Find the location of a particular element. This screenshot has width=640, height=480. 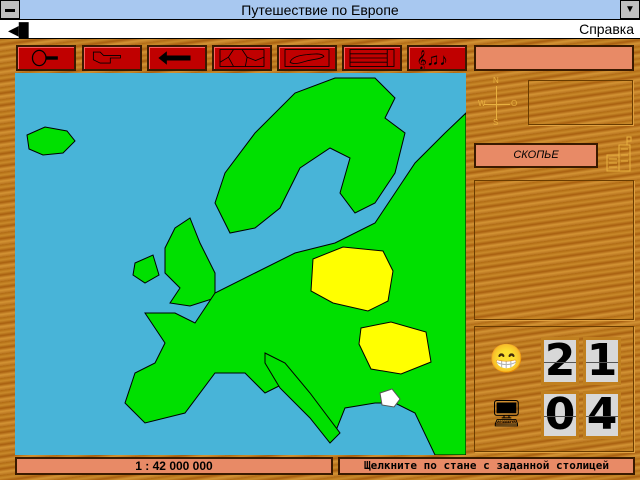

info-panel is located at coordinates (554, 250).